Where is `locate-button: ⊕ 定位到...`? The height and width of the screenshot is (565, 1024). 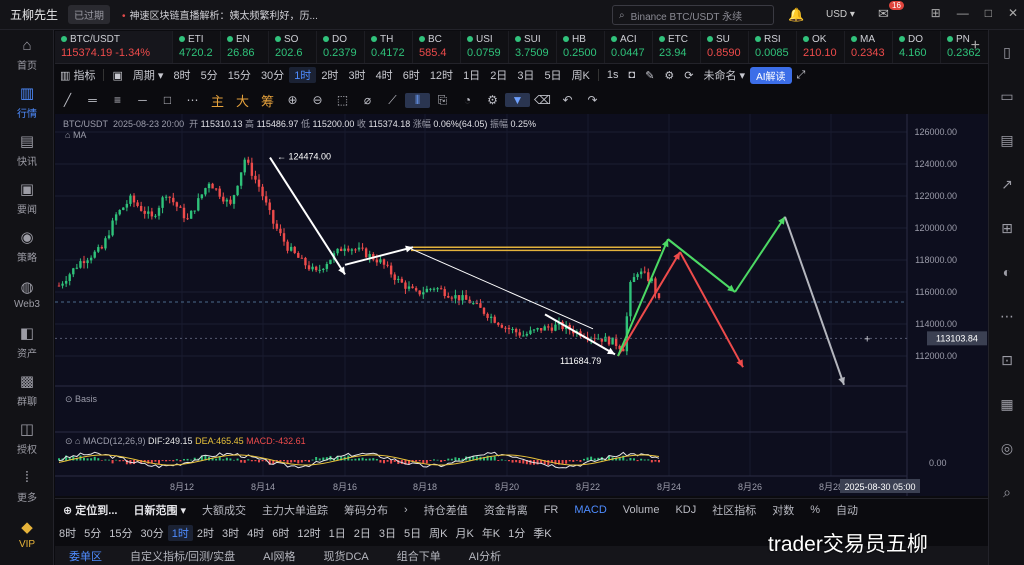 locate-button: ⊕ 定位到... is located at coordinates (90, 510).